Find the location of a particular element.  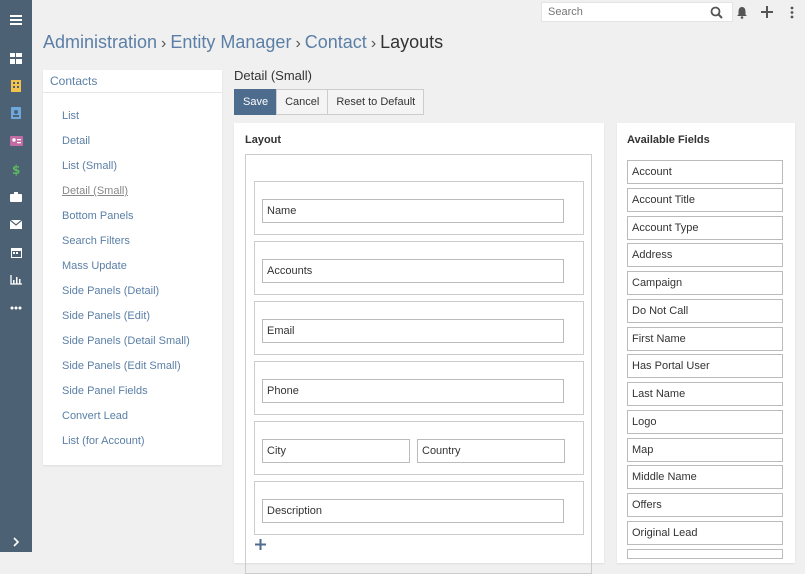

layout-title: Detail (Small) is located at coordinates (273, 75).